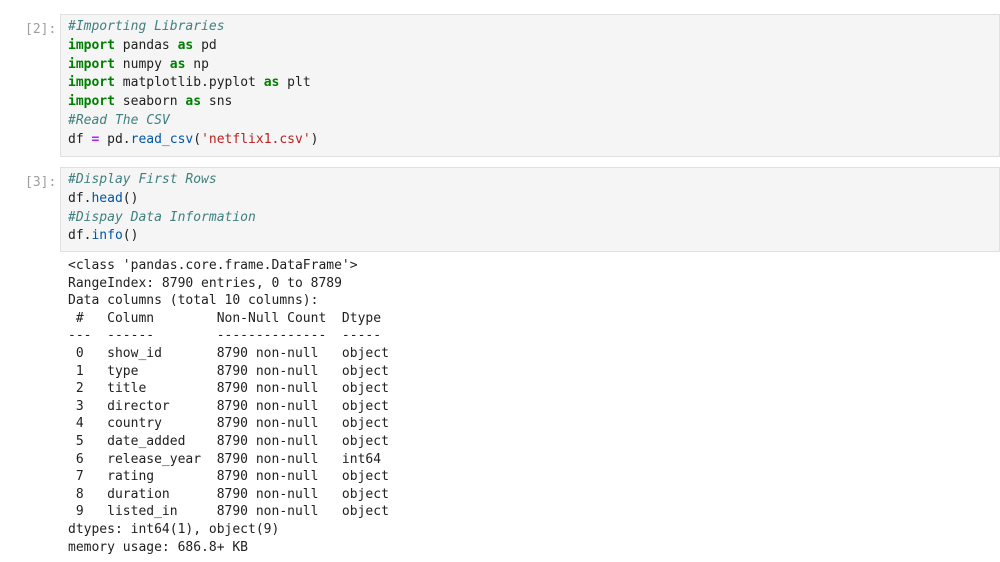 This screenshot has height=562, width=1000. I want to click on code-line: #Importing Libraries, so click(533, 27).